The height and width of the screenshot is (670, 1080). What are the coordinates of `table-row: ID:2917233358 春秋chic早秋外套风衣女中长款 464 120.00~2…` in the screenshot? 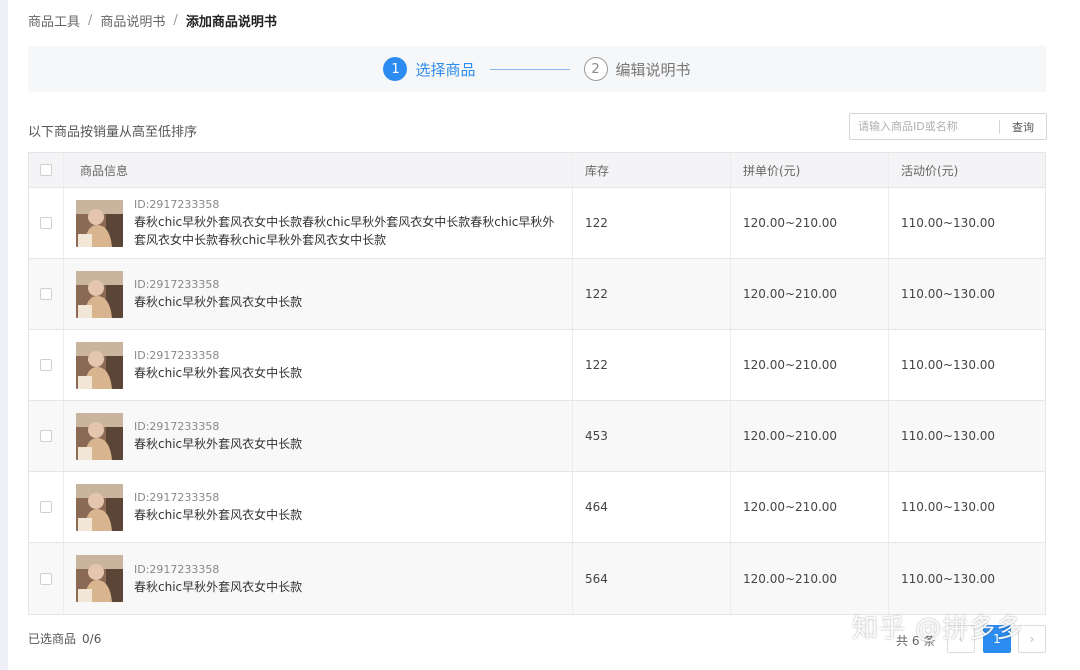 It's located at (537, 507).